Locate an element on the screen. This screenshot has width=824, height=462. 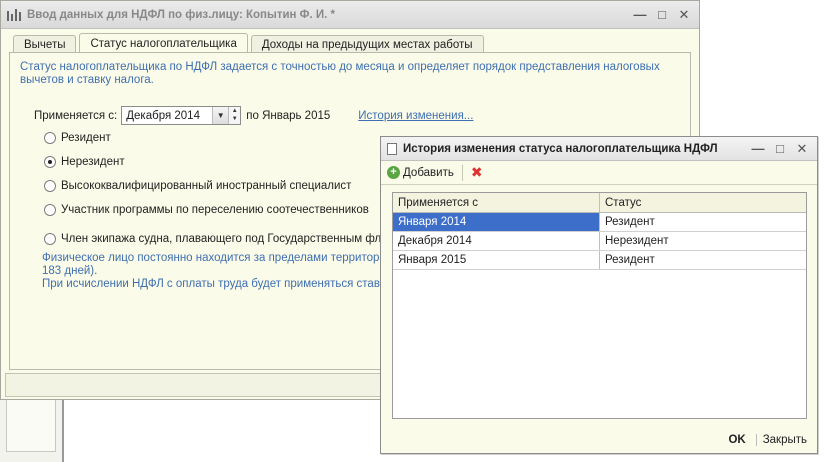
radio-nonresident: Нерезидент is located at coordinates (84, 162).